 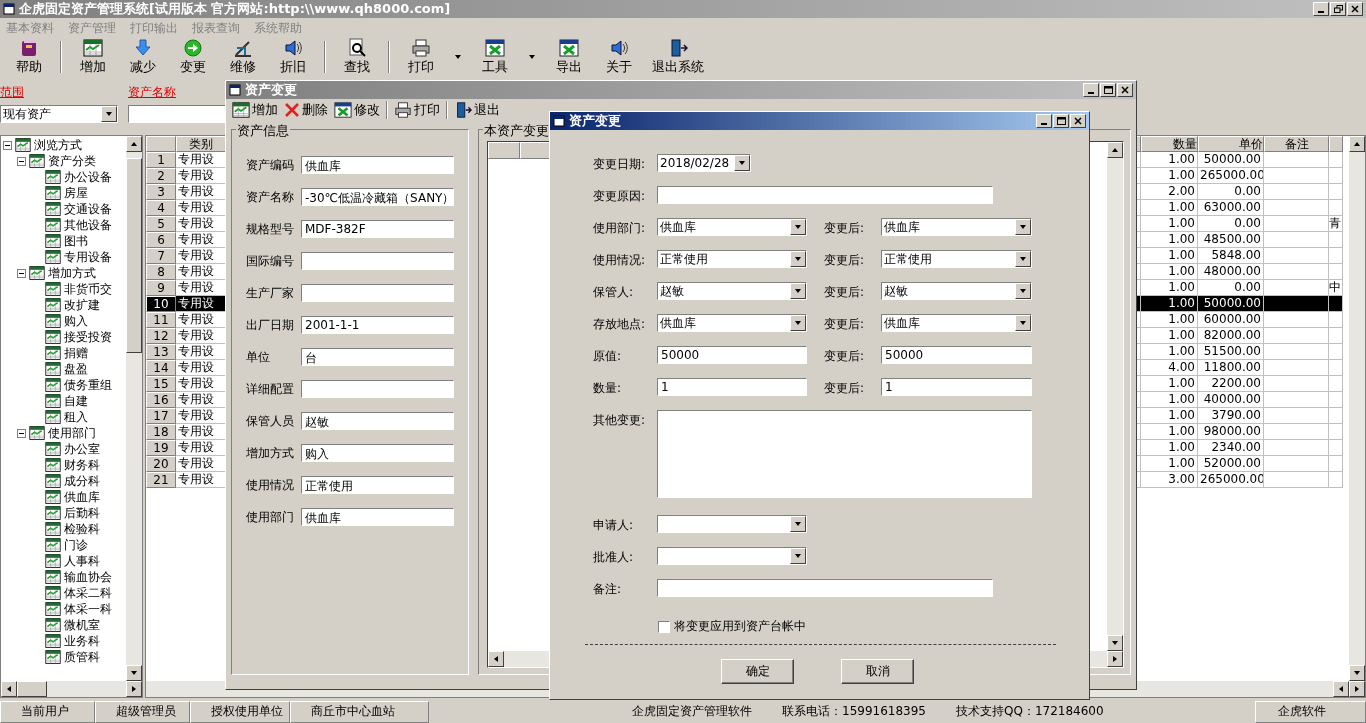 I want to click on row-number: 16, so click(x=161, y=400).